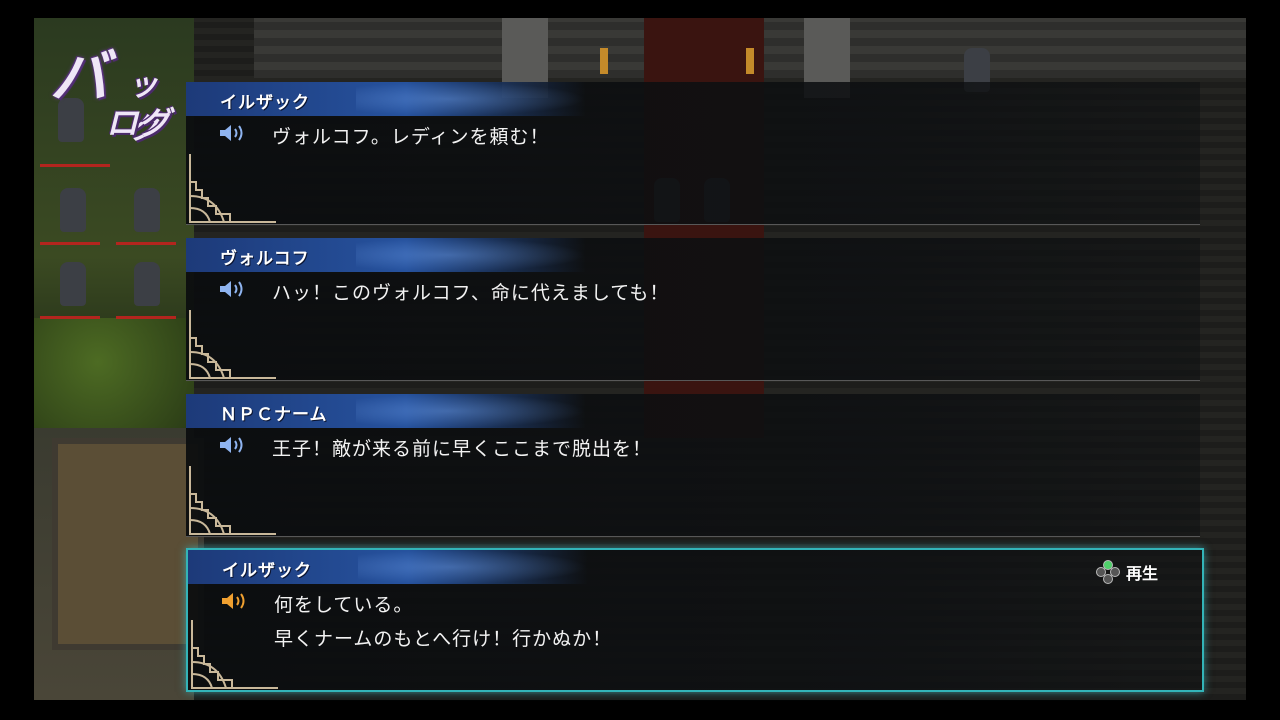 The height and width of the screenshot is (720, 1280). Describe the element at coordinates (443, 639) in the screenshot. I see `dialogue-line: 早くナームのもとへ行け！行かぬか！` at that location.